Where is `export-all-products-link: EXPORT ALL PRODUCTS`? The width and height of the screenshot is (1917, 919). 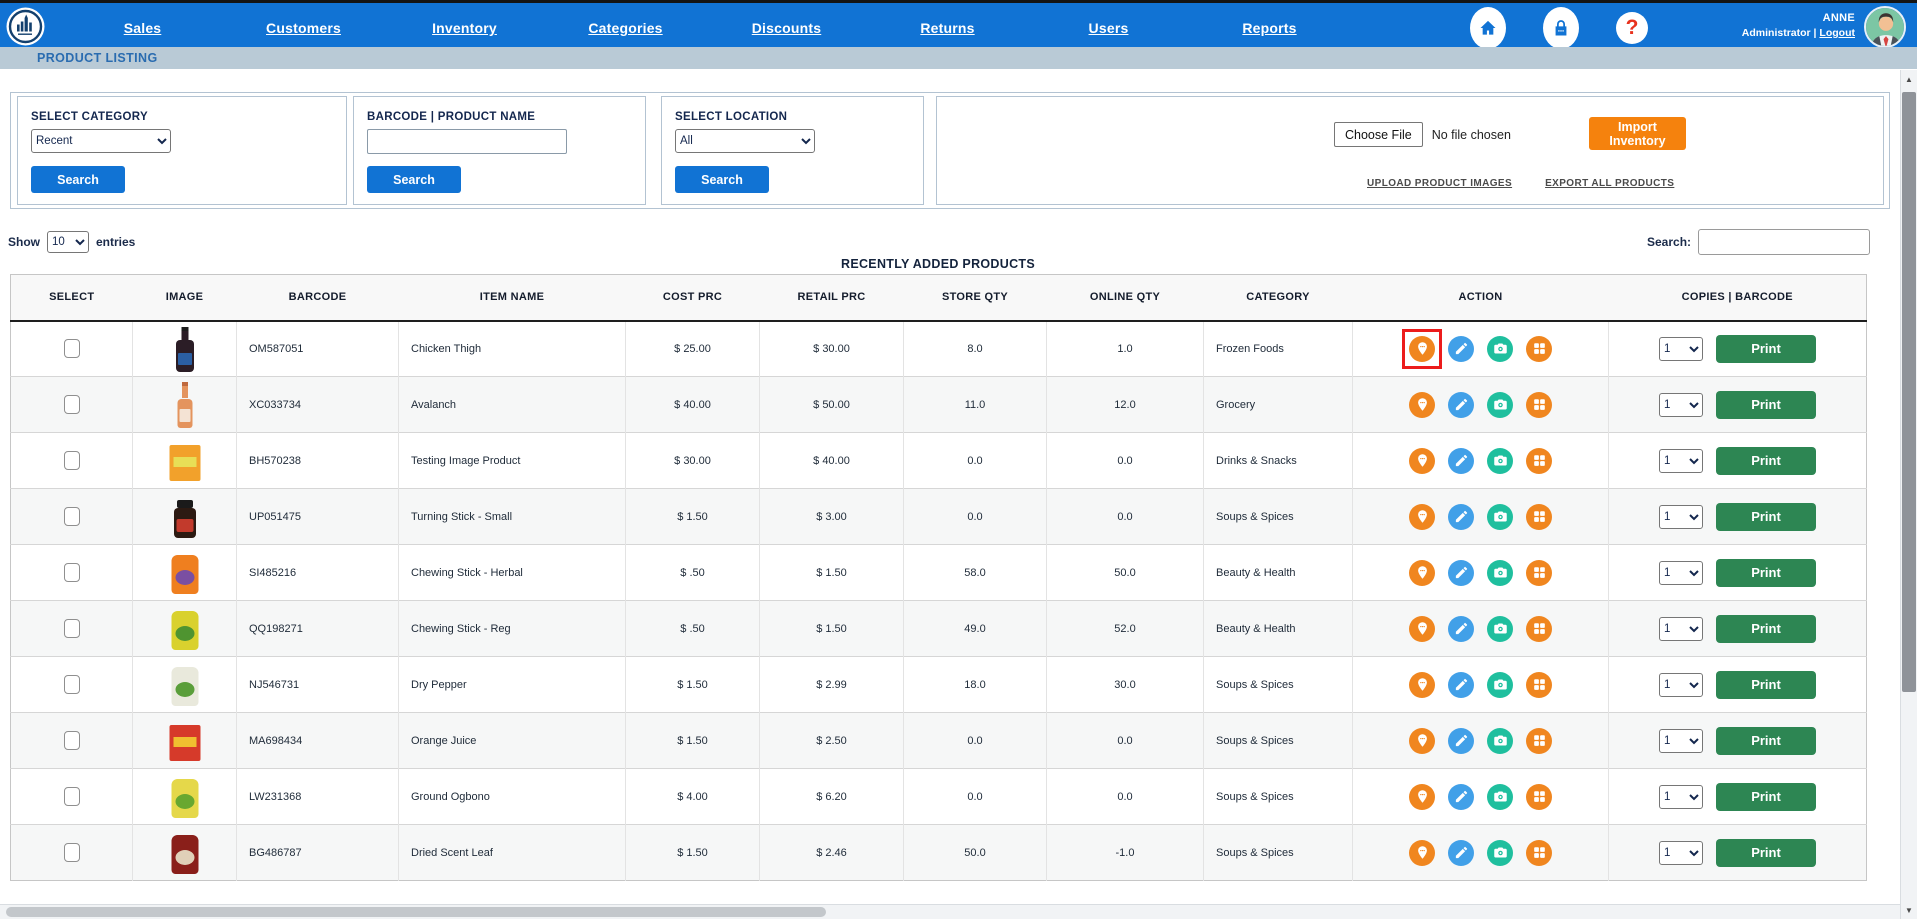
export-all-products-link: EXPORT ALL PRODUCTS is located at coordinates (1609, 183).